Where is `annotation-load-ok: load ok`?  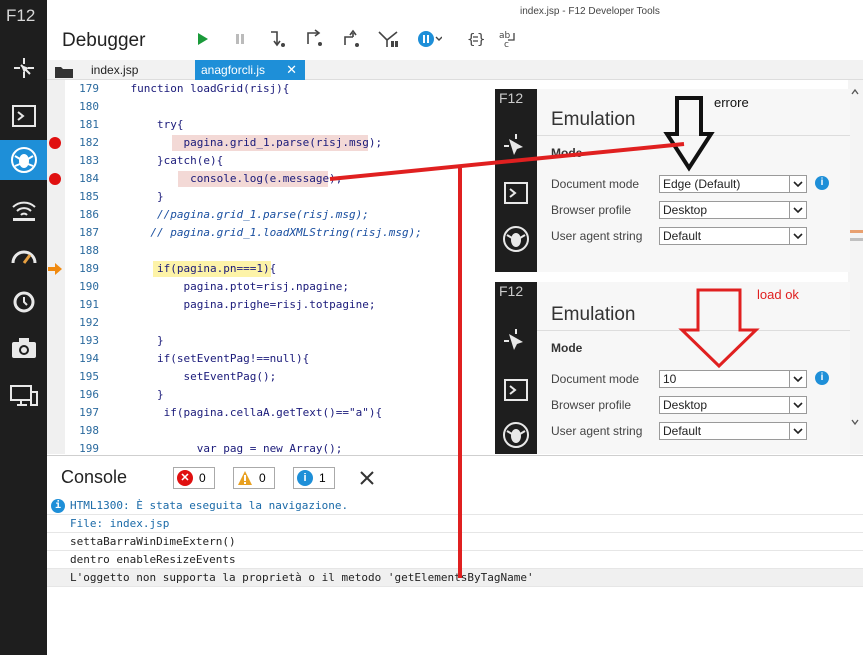 annotation-load-ok: load ok is located at coordinates (778, 294).